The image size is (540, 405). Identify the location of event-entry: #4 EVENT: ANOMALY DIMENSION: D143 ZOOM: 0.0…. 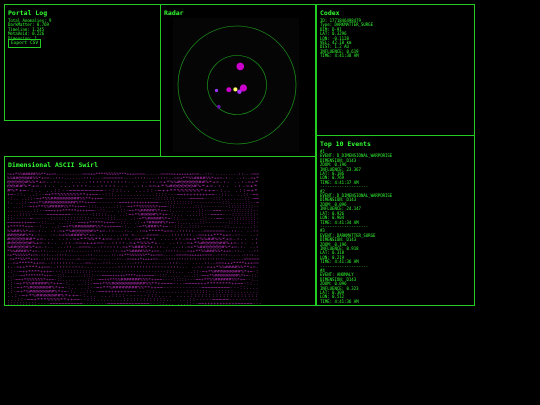
(397, 287).